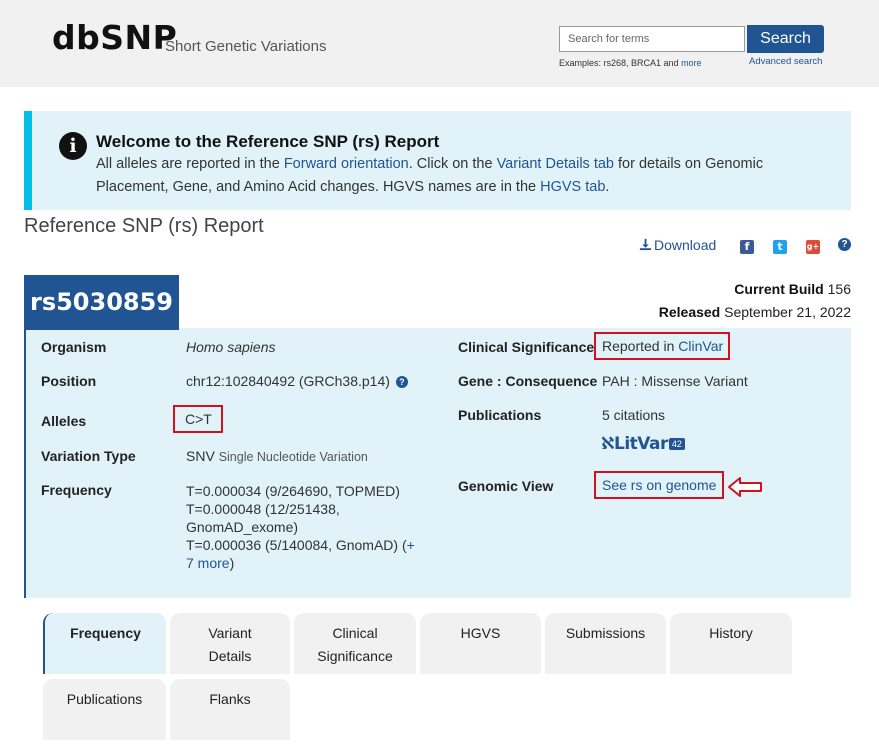  I want to click on gene-consequence-label: Gene : Consequence, so click(528, 381).